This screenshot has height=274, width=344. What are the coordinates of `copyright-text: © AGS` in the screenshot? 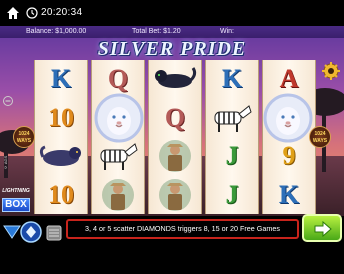 It's located at (5, 162).